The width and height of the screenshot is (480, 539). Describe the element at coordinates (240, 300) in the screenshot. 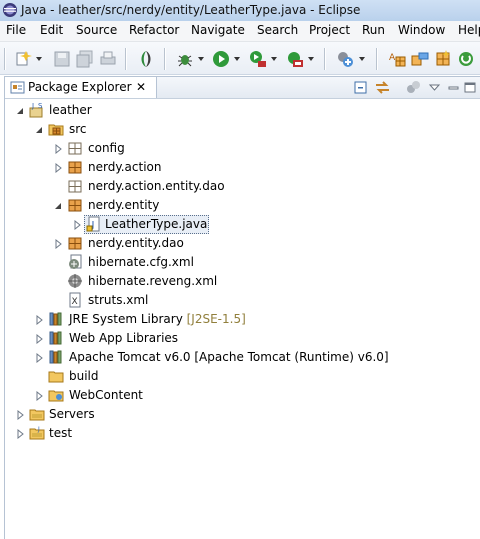

I see `tree-item-struts-xml: X struts.xml` at that location.